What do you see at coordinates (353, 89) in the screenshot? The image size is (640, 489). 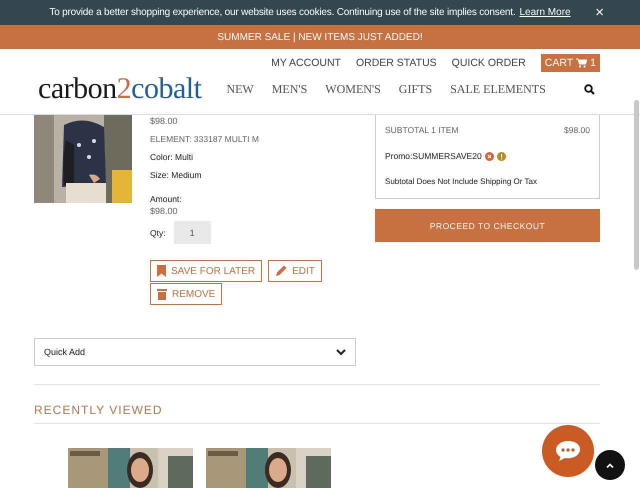 I see `nav-link: WOMEN'S` at bounding box center [353, 89].